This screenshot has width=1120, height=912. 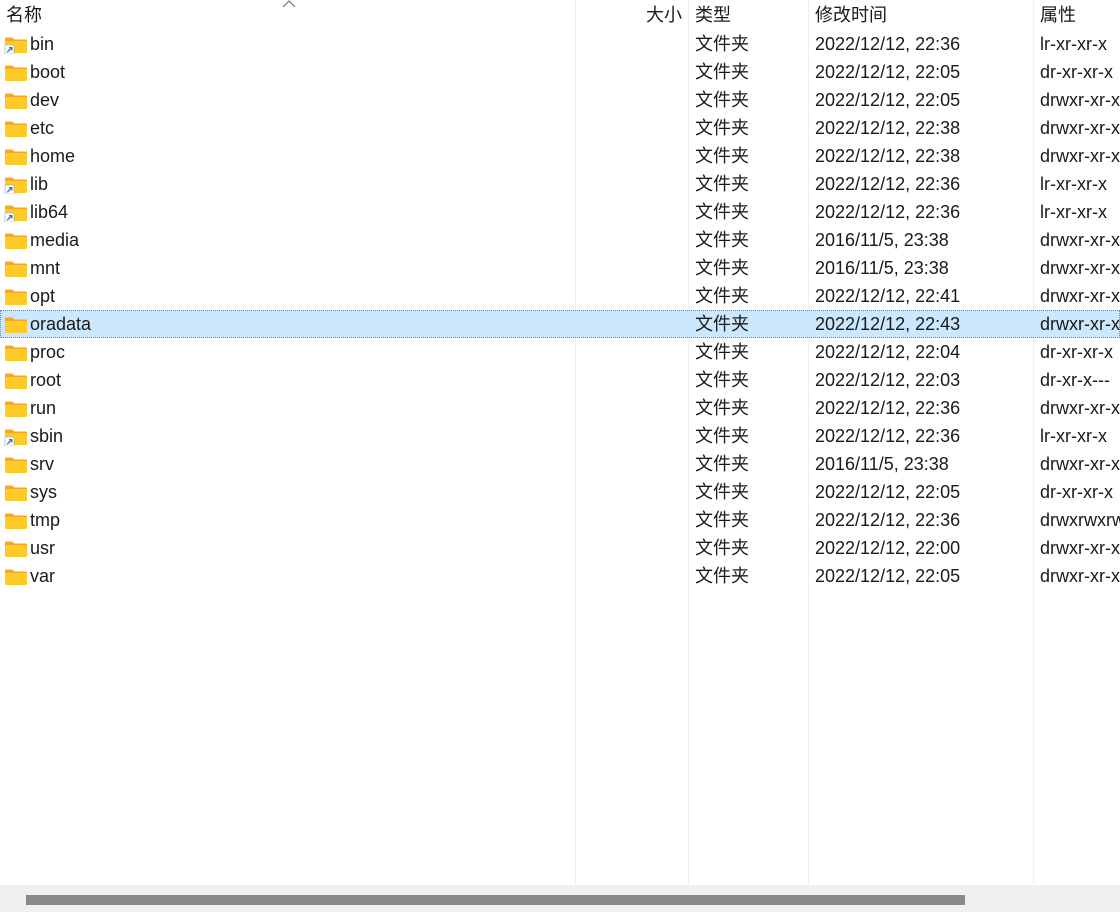 What do you see at coordinates (560, 100) in the screenshot?
I see `file-row: dev 文件夹 2022/12/12, 22:05 drwxr-xr-x` at bounding box center [560, 100].